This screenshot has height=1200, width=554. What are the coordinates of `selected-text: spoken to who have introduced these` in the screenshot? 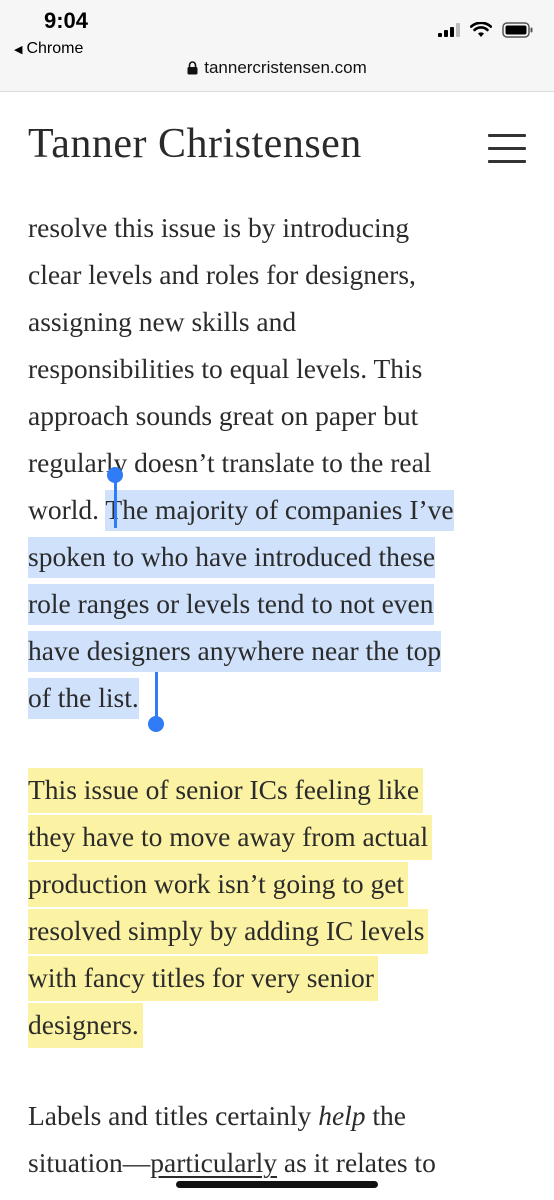 It's located at (232, 557).